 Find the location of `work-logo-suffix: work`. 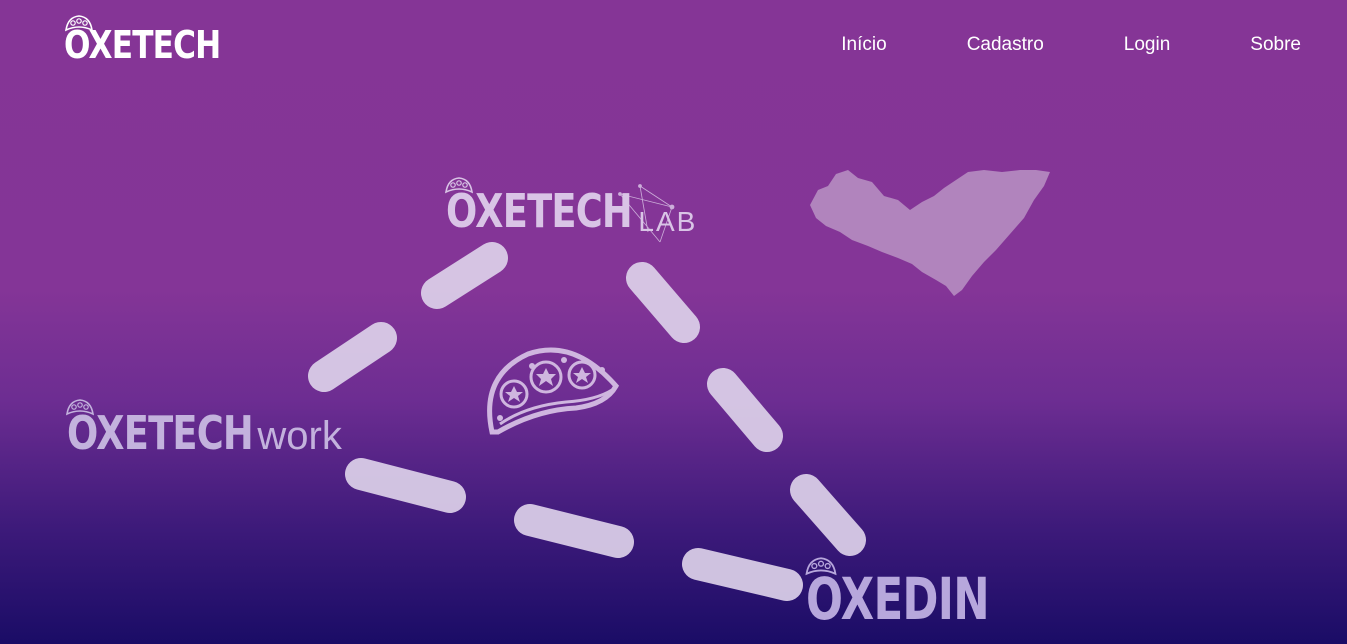

work-logo-suffix: work is located at coordinates (299, 436).